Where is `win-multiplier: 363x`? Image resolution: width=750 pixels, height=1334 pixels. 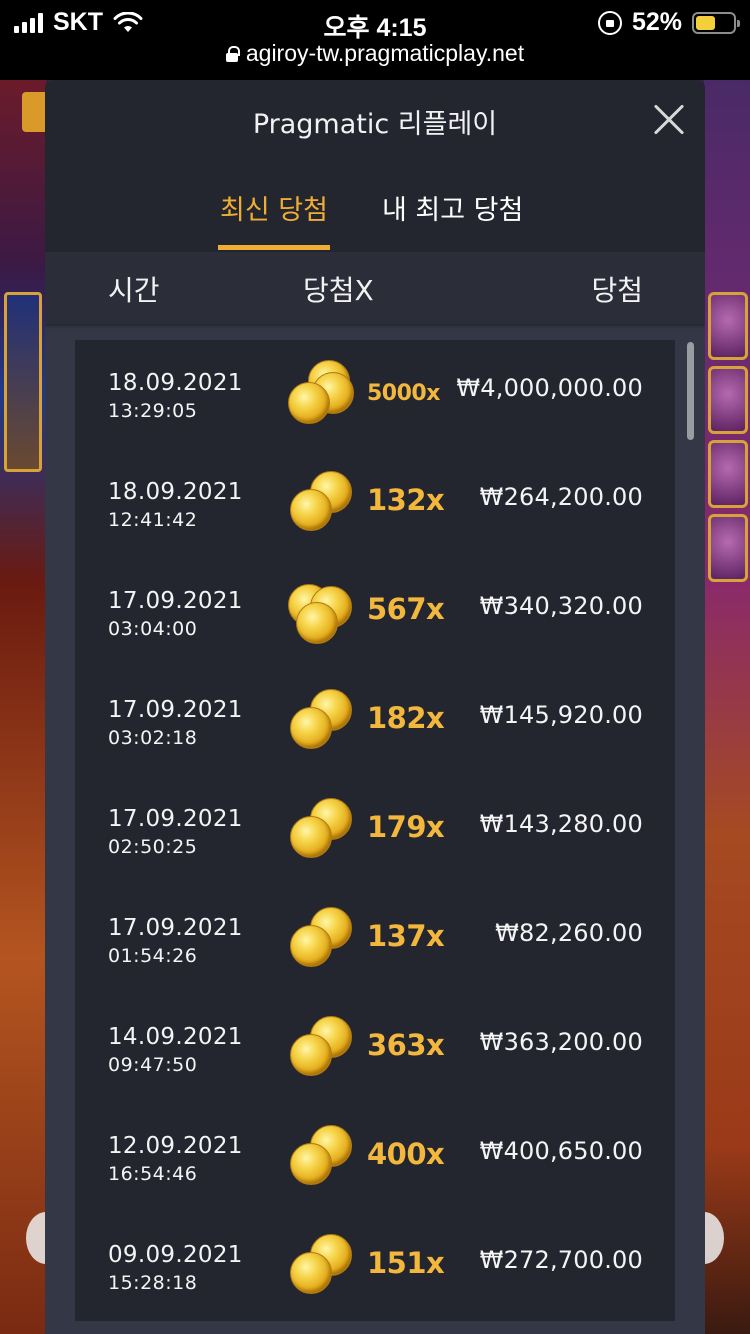 win-multiplier: 363x is located at coordinates (406, 1045).